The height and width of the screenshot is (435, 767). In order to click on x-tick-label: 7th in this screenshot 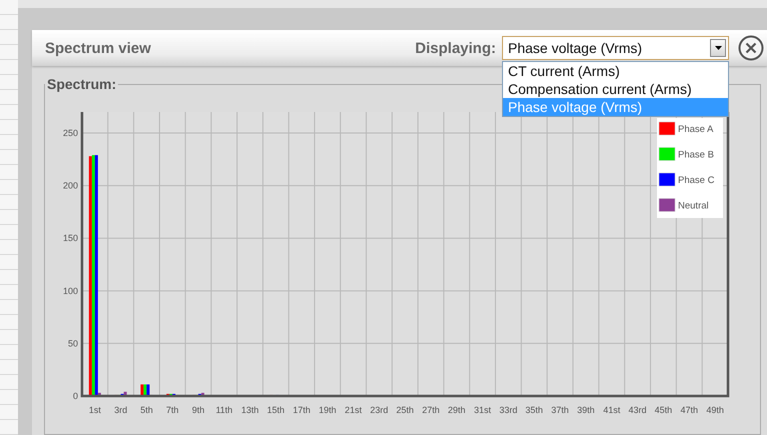, I will do `click(172, 410)`.